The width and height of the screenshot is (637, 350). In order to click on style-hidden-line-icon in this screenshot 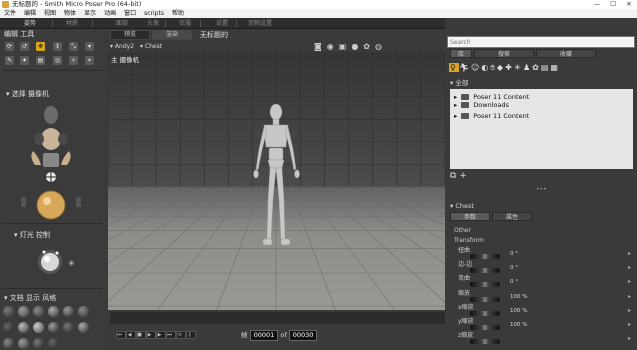, I will do `click(53, 311)`.